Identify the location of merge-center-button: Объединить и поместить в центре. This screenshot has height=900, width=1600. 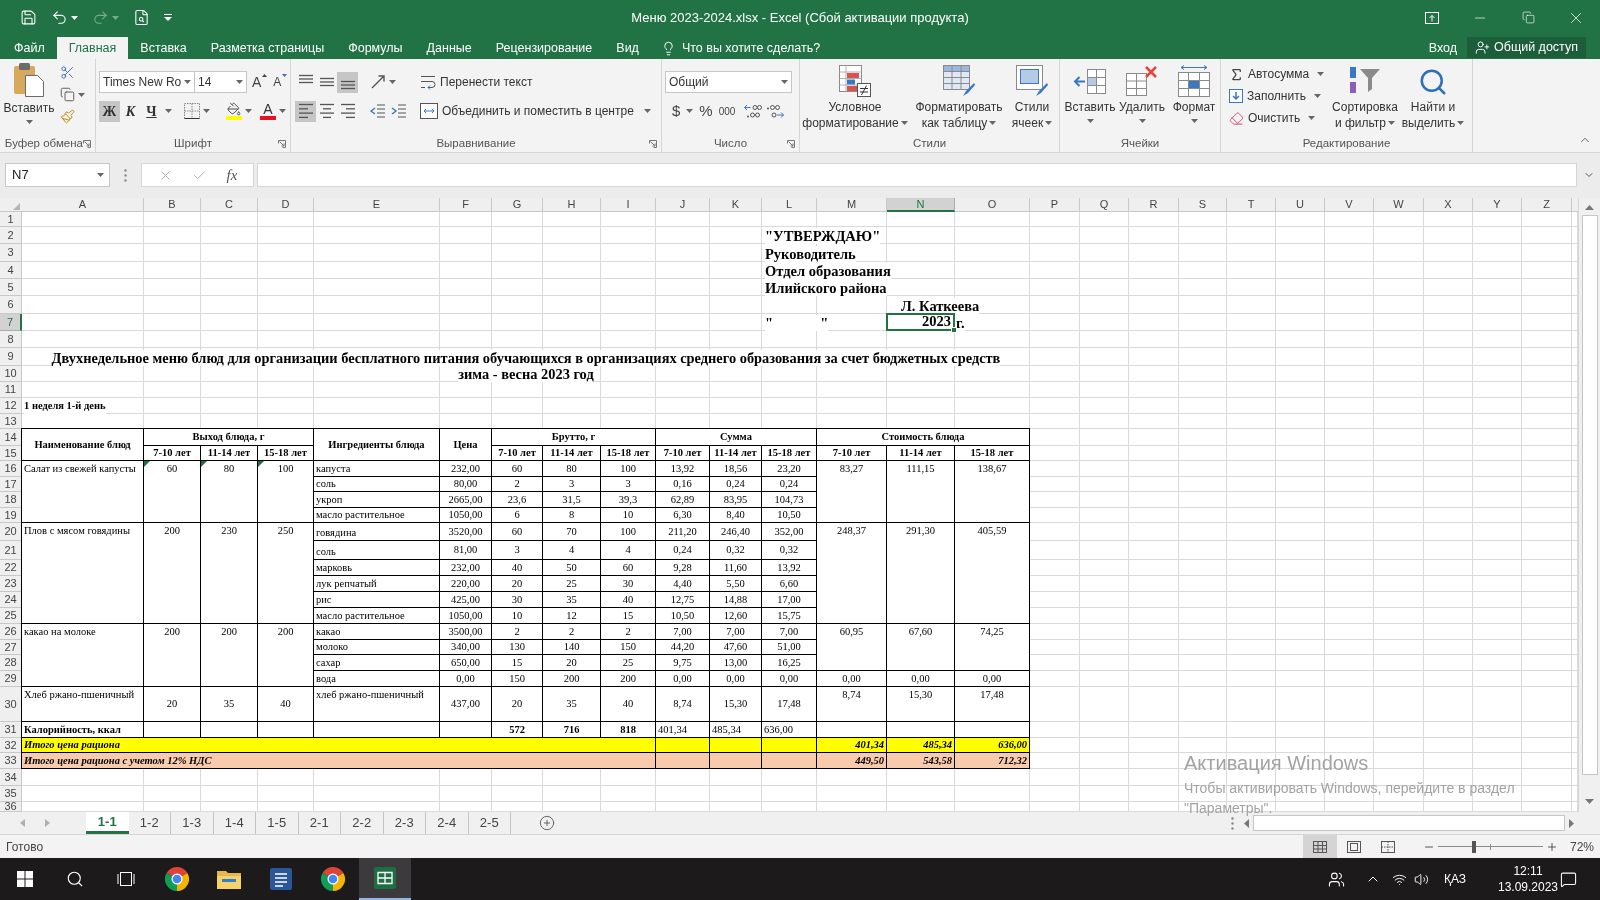
(535, 111).